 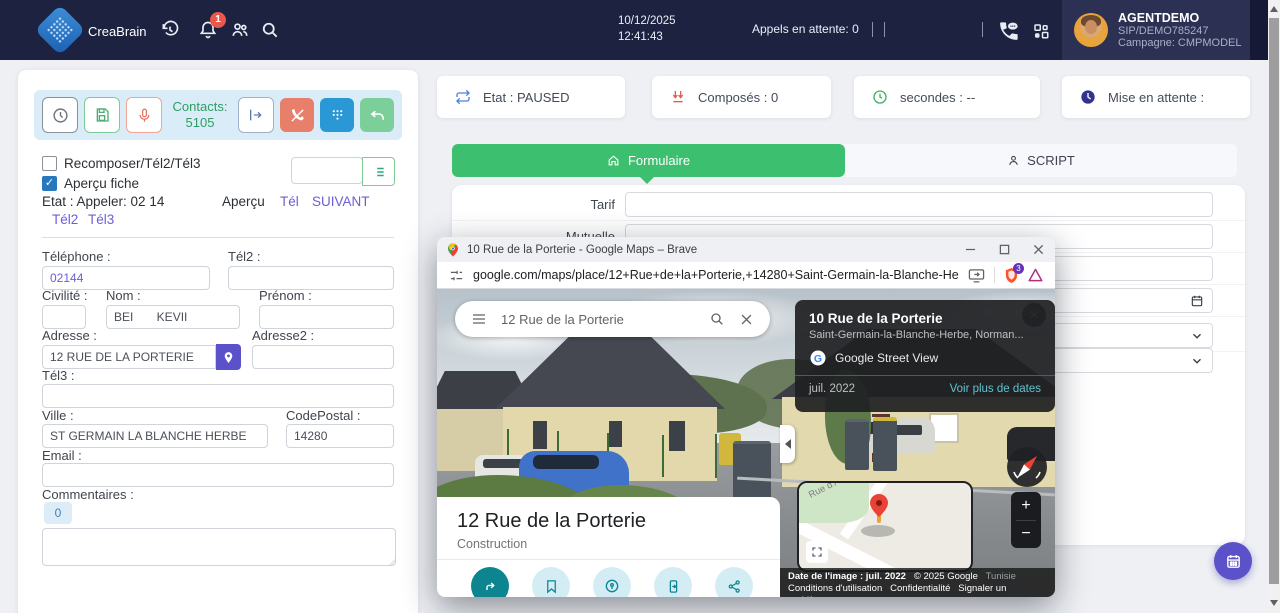 What do you see at coordinates (1051, 160) in the screenshot?
I see `tab-script-label: SCRIPT` at bounding box center [1051, 160].